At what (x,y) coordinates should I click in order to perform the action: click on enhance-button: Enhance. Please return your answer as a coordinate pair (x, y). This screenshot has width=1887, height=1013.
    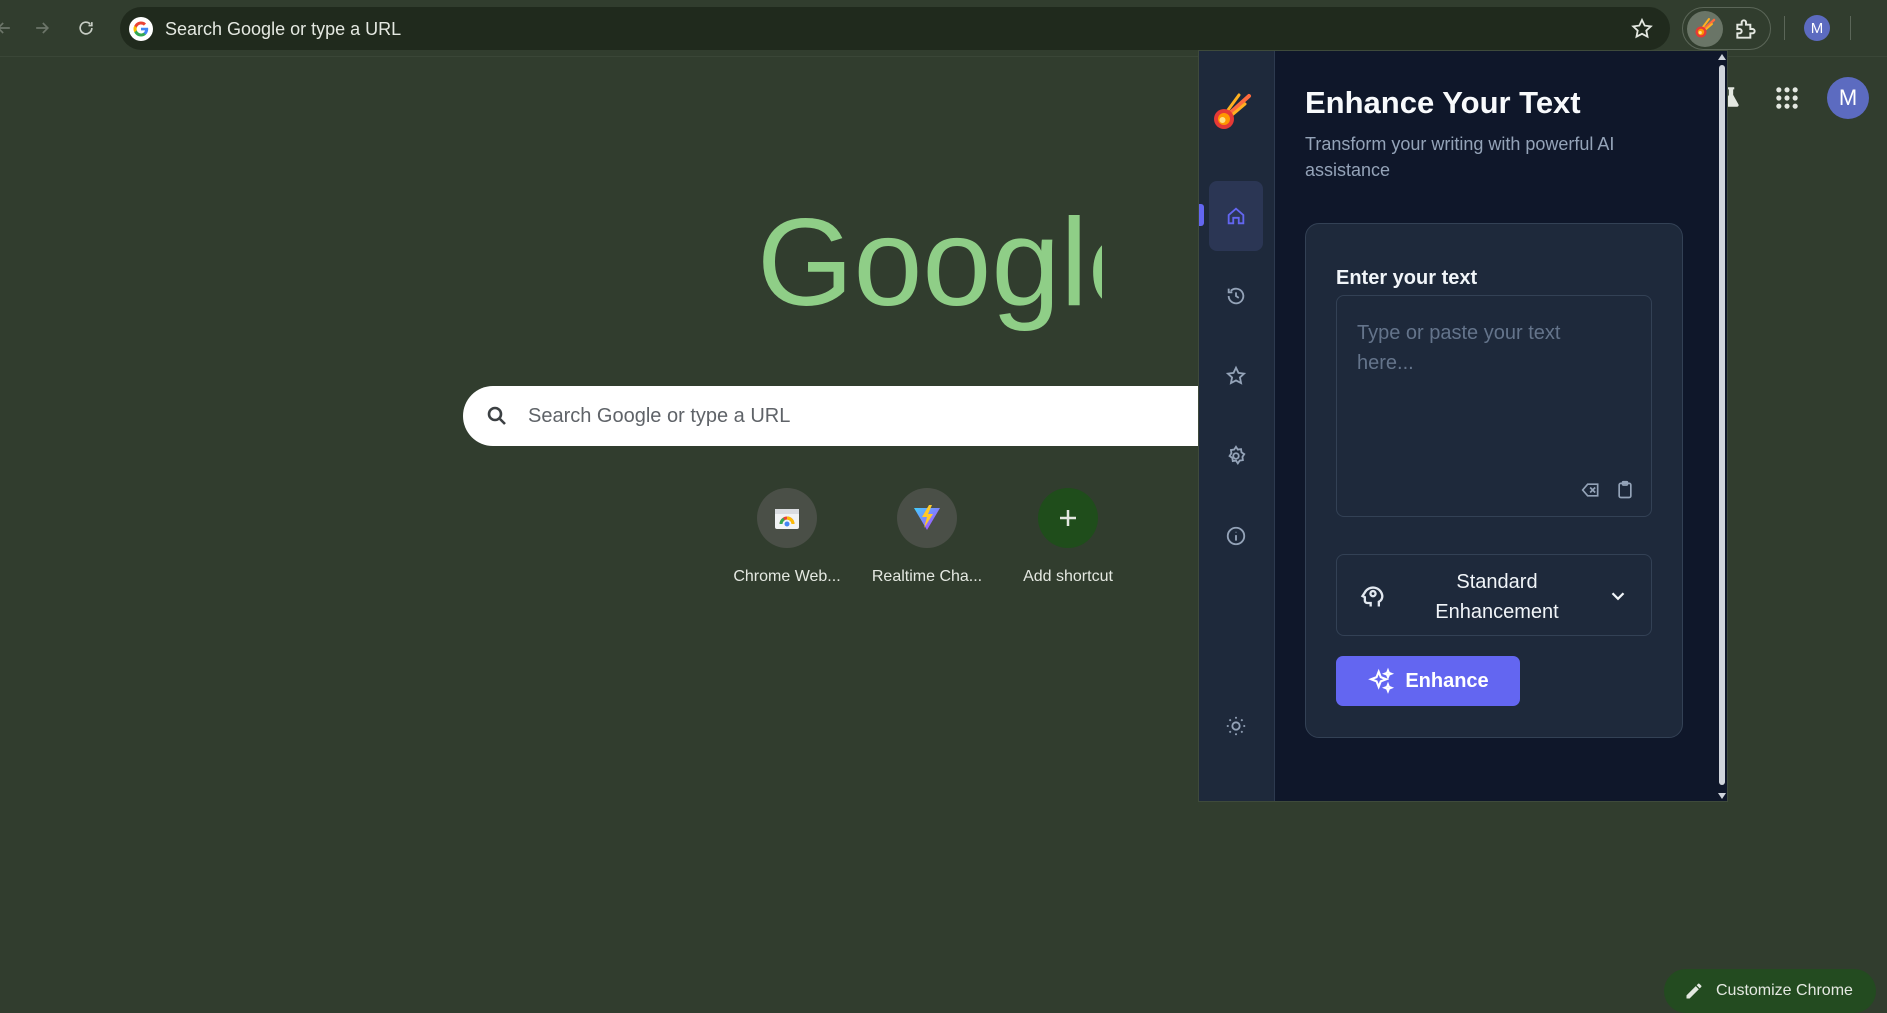
    Looking at the image, I should click on (1428, 681).